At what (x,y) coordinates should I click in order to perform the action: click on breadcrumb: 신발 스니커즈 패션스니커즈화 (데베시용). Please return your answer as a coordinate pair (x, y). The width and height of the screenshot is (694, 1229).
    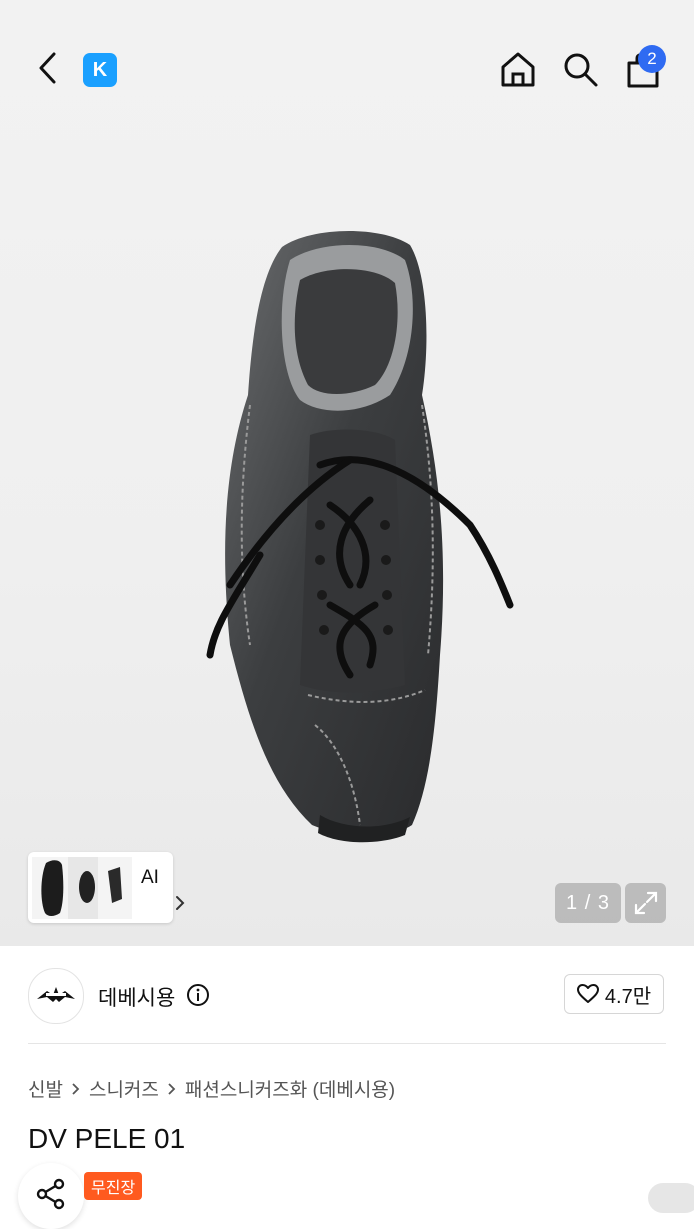
    Looking at the image, I should click on (211, 1088).